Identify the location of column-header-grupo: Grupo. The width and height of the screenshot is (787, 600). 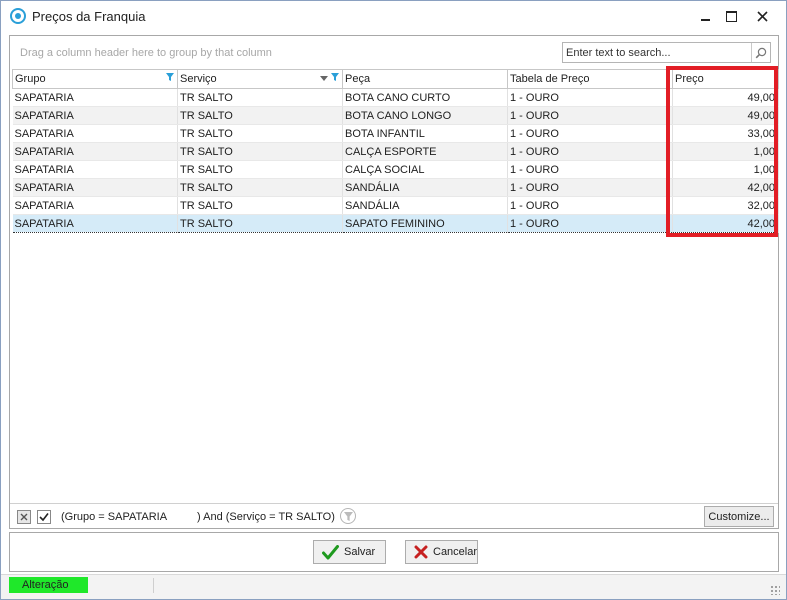
(95, 79).